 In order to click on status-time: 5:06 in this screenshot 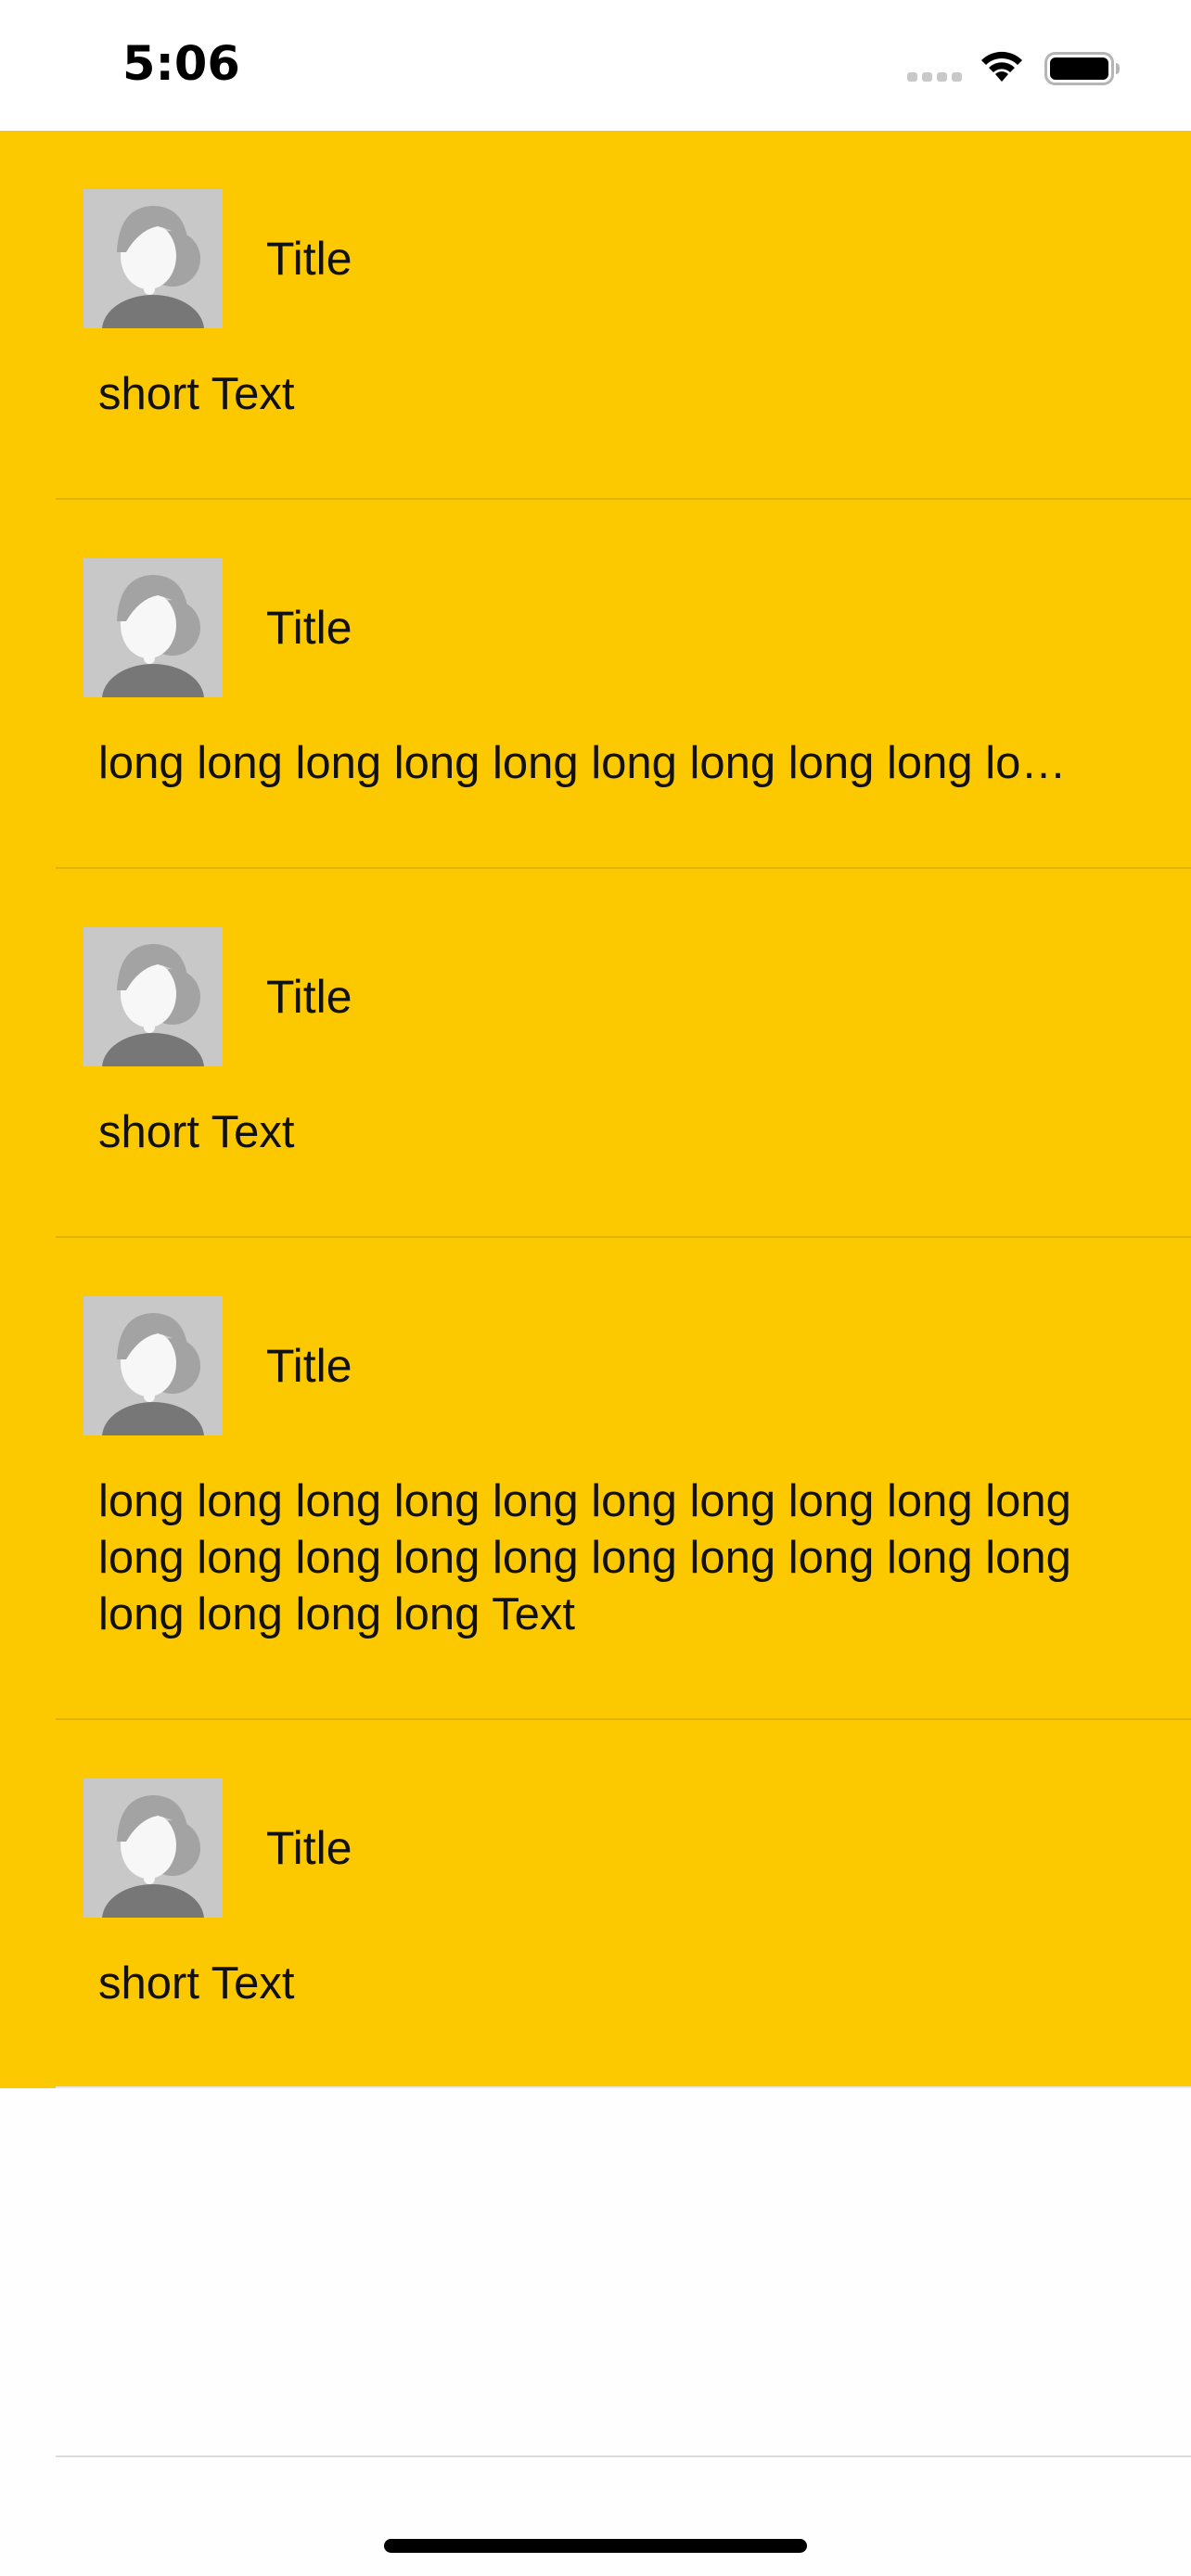, I will do `click(181, 64)`.